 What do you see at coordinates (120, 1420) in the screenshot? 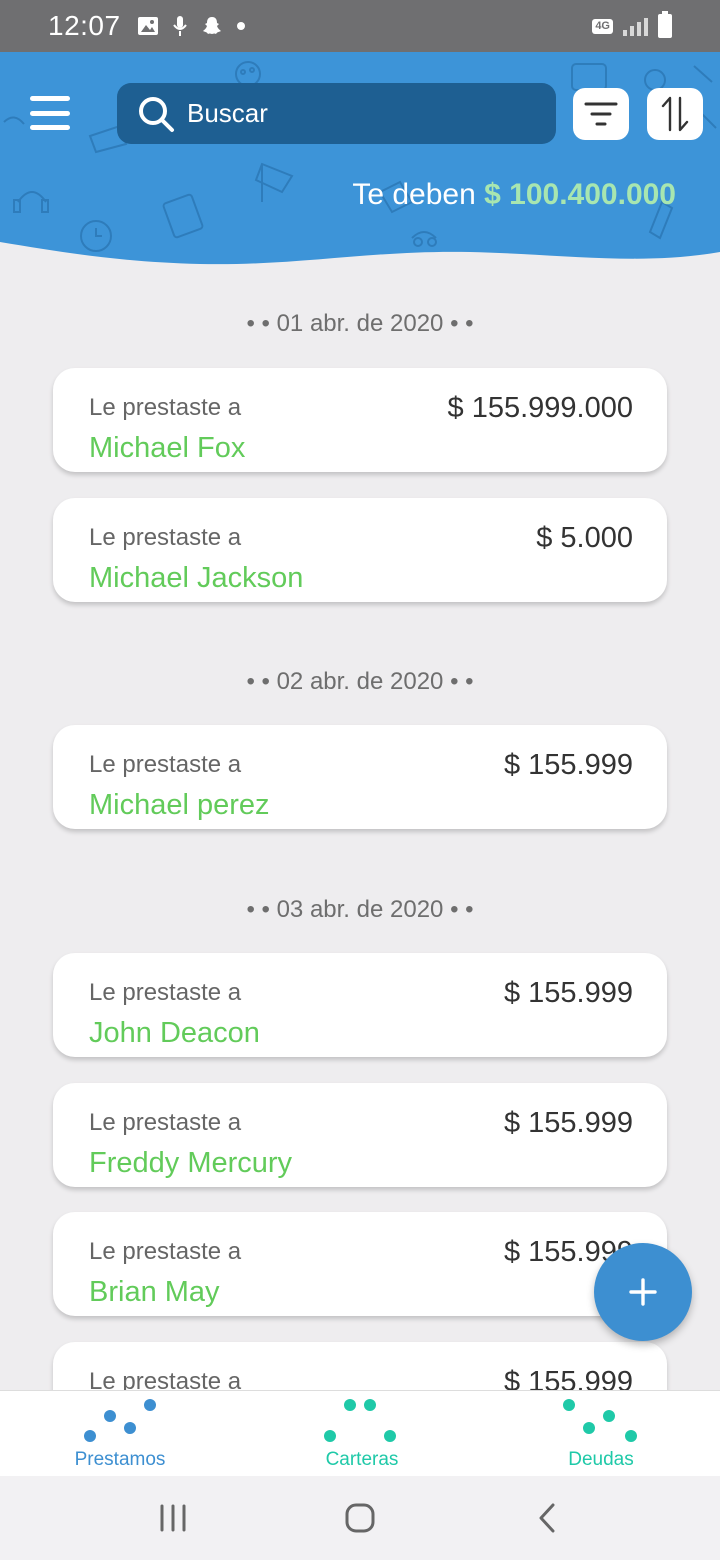
I see `prestamos-icon` at bounding box center [120, 1420].